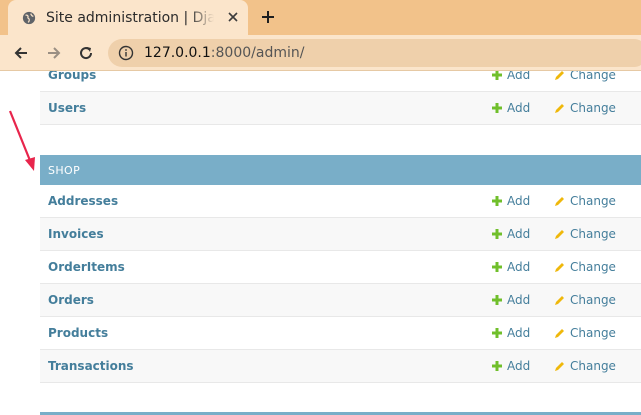  What do you see at coordinates (86, 53) in the screenshot?
I see `reload-icon` at bounding box center [86, 53].